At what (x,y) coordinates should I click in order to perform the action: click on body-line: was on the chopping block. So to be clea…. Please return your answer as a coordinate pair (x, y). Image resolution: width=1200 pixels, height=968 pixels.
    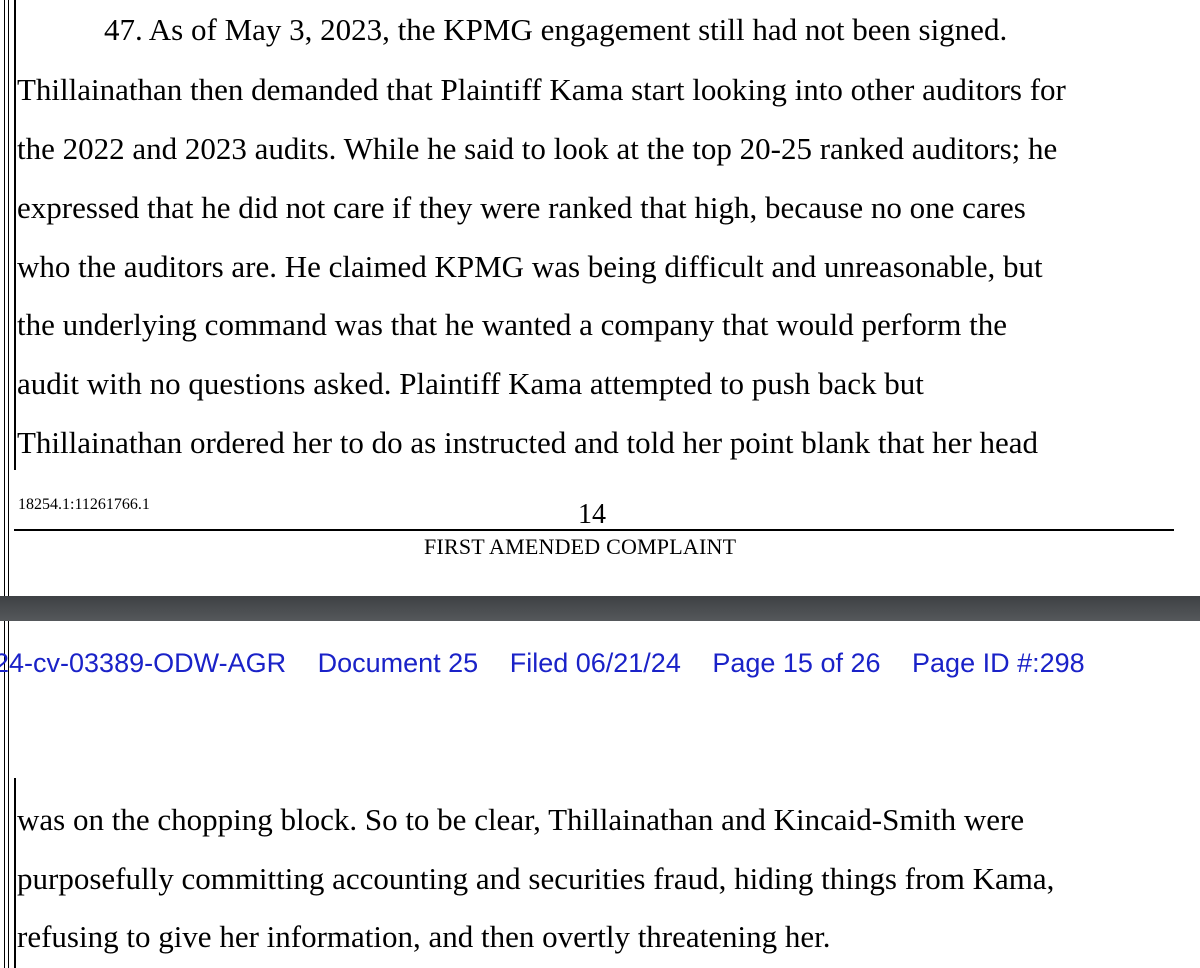
    Looking at the image, I should click on (521, 819).